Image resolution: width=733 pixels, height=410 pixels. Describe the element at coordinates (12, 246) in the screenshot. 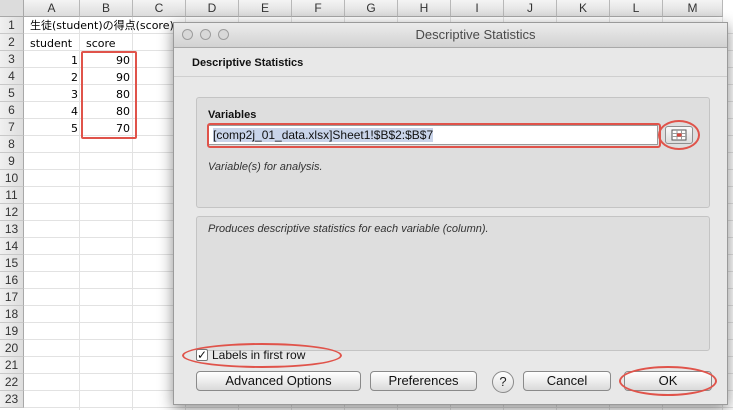

I see `row-header: 14` at that location.